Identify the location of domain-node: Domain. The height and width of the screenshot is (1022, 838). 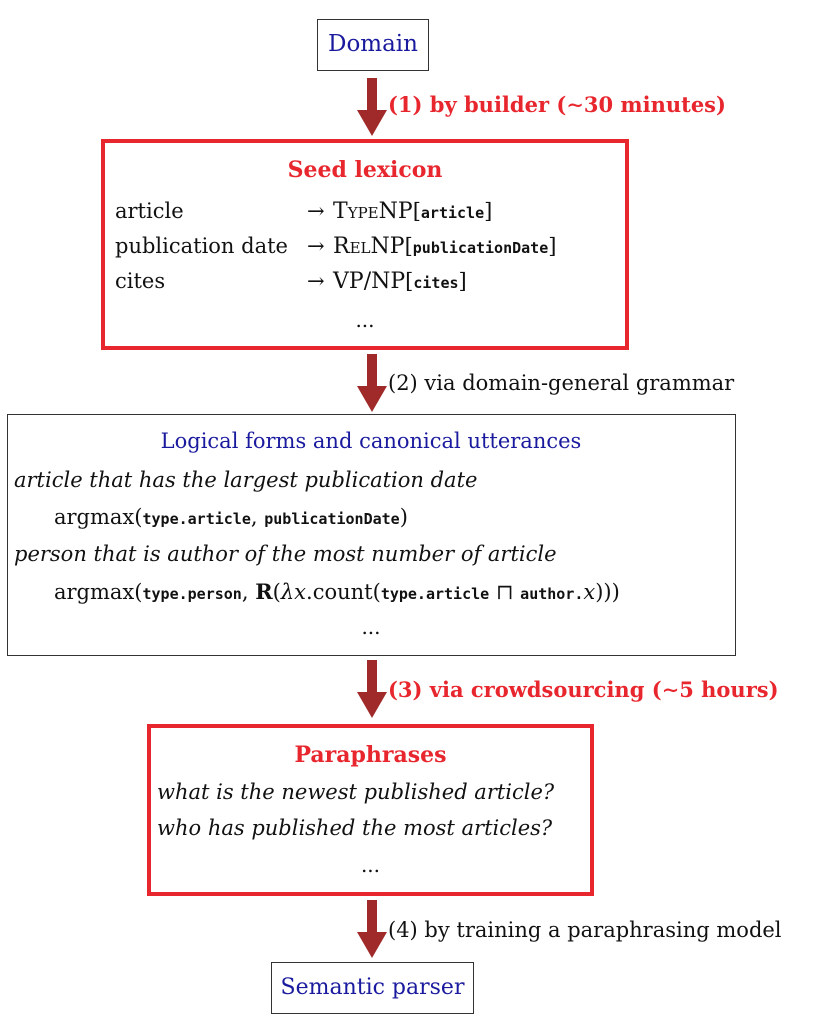
(373, 45).